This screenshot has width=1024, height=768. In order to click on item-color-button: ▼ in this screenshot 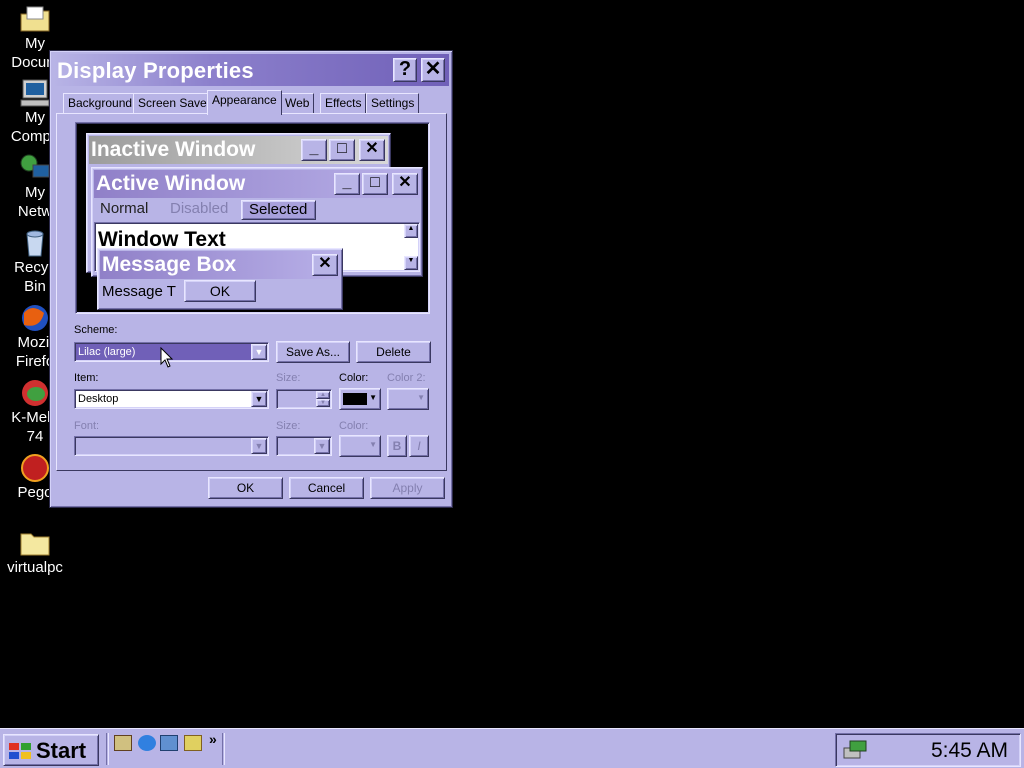, I will do `click(360, 399)`.